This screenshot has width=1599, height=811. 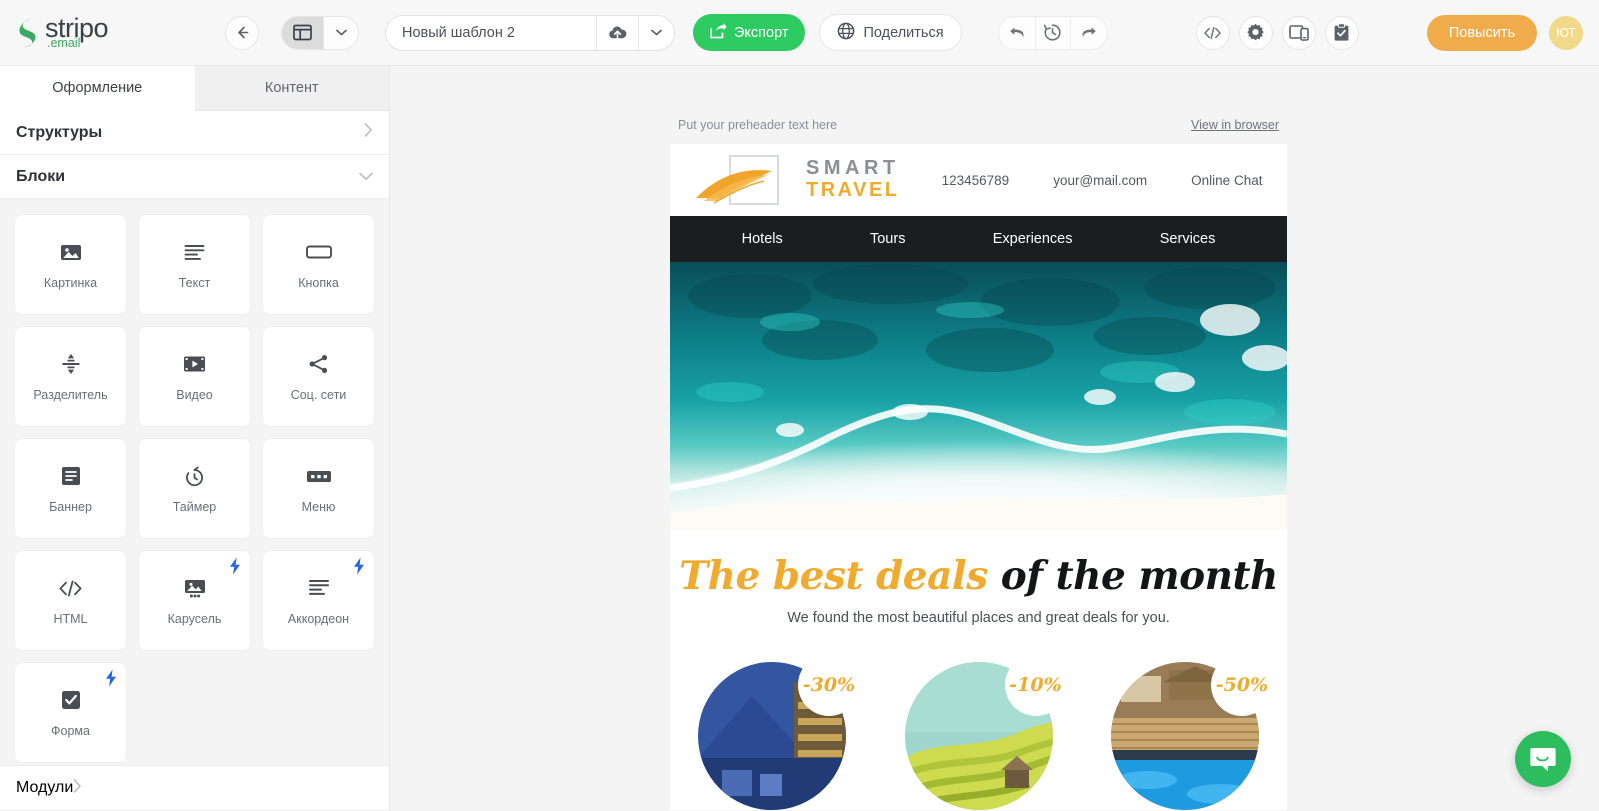 What do you see at coordinates (194, 177) in the screenshot?
I see `section-blocks: Блоки` at bounding box center [194, 177].